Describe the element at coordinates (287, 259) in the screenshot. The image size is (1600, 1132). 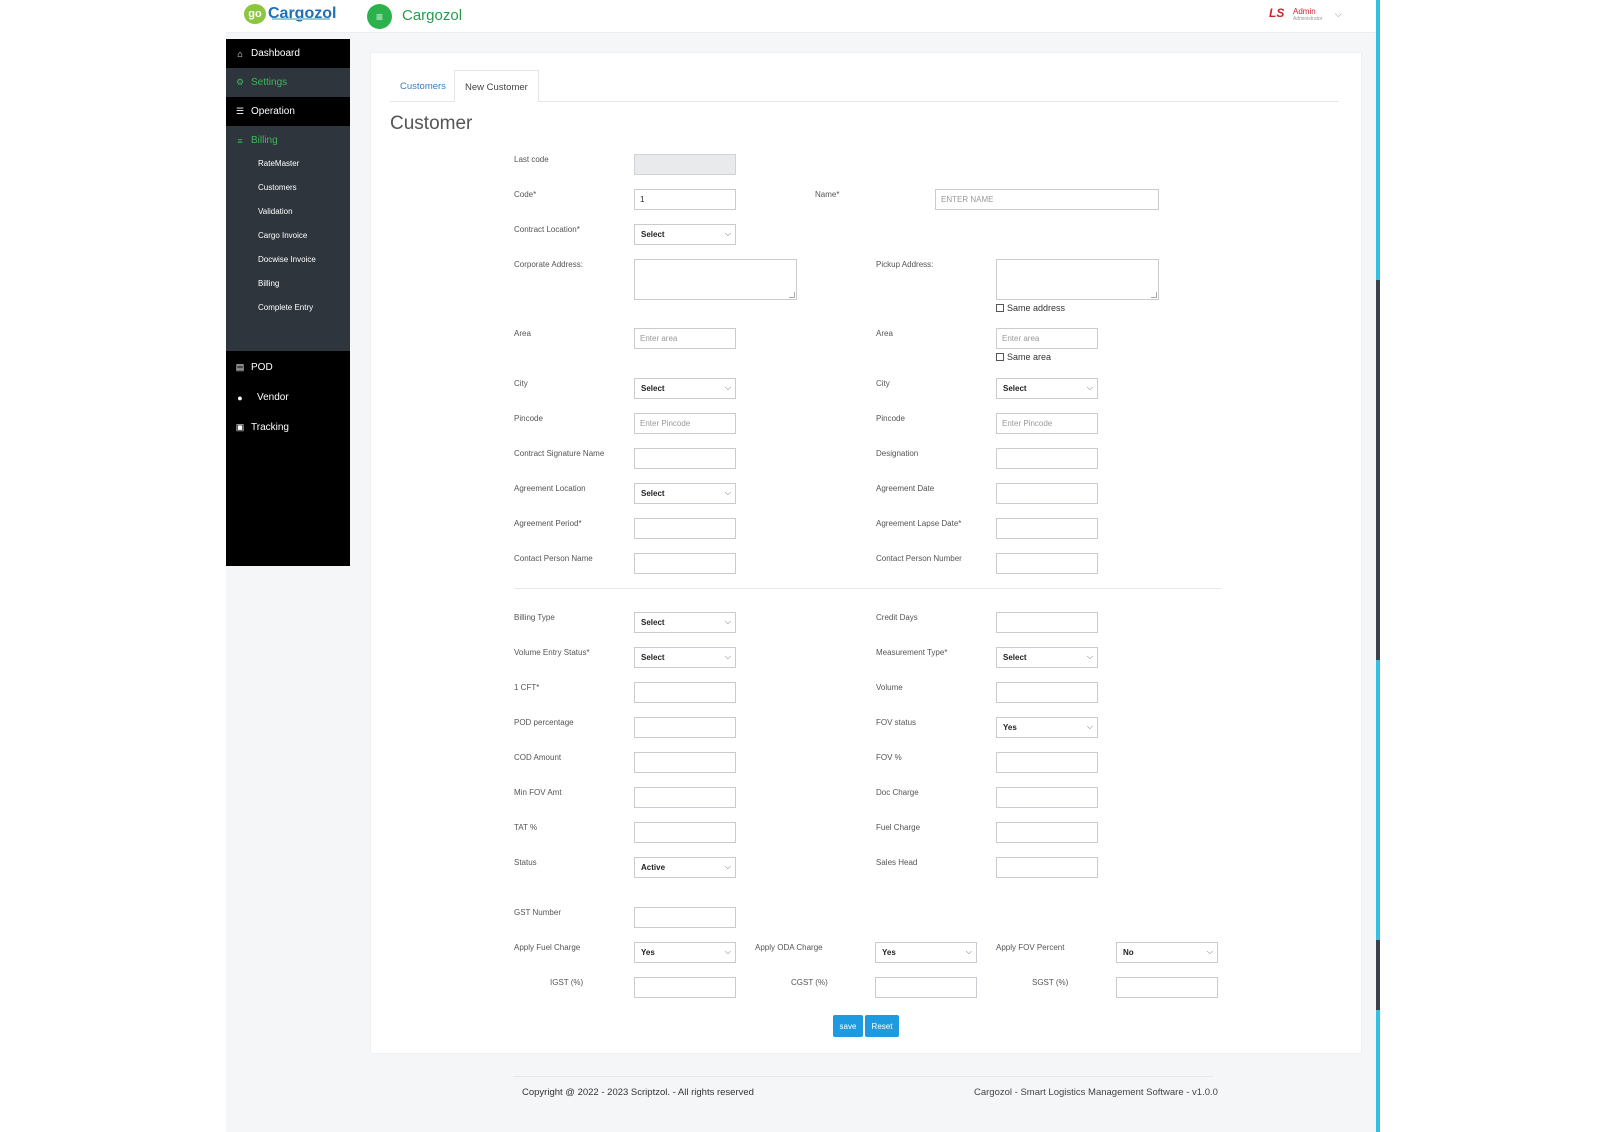
I see `submenu-item-docwise-invoice: Docwise Invoice` at that location.